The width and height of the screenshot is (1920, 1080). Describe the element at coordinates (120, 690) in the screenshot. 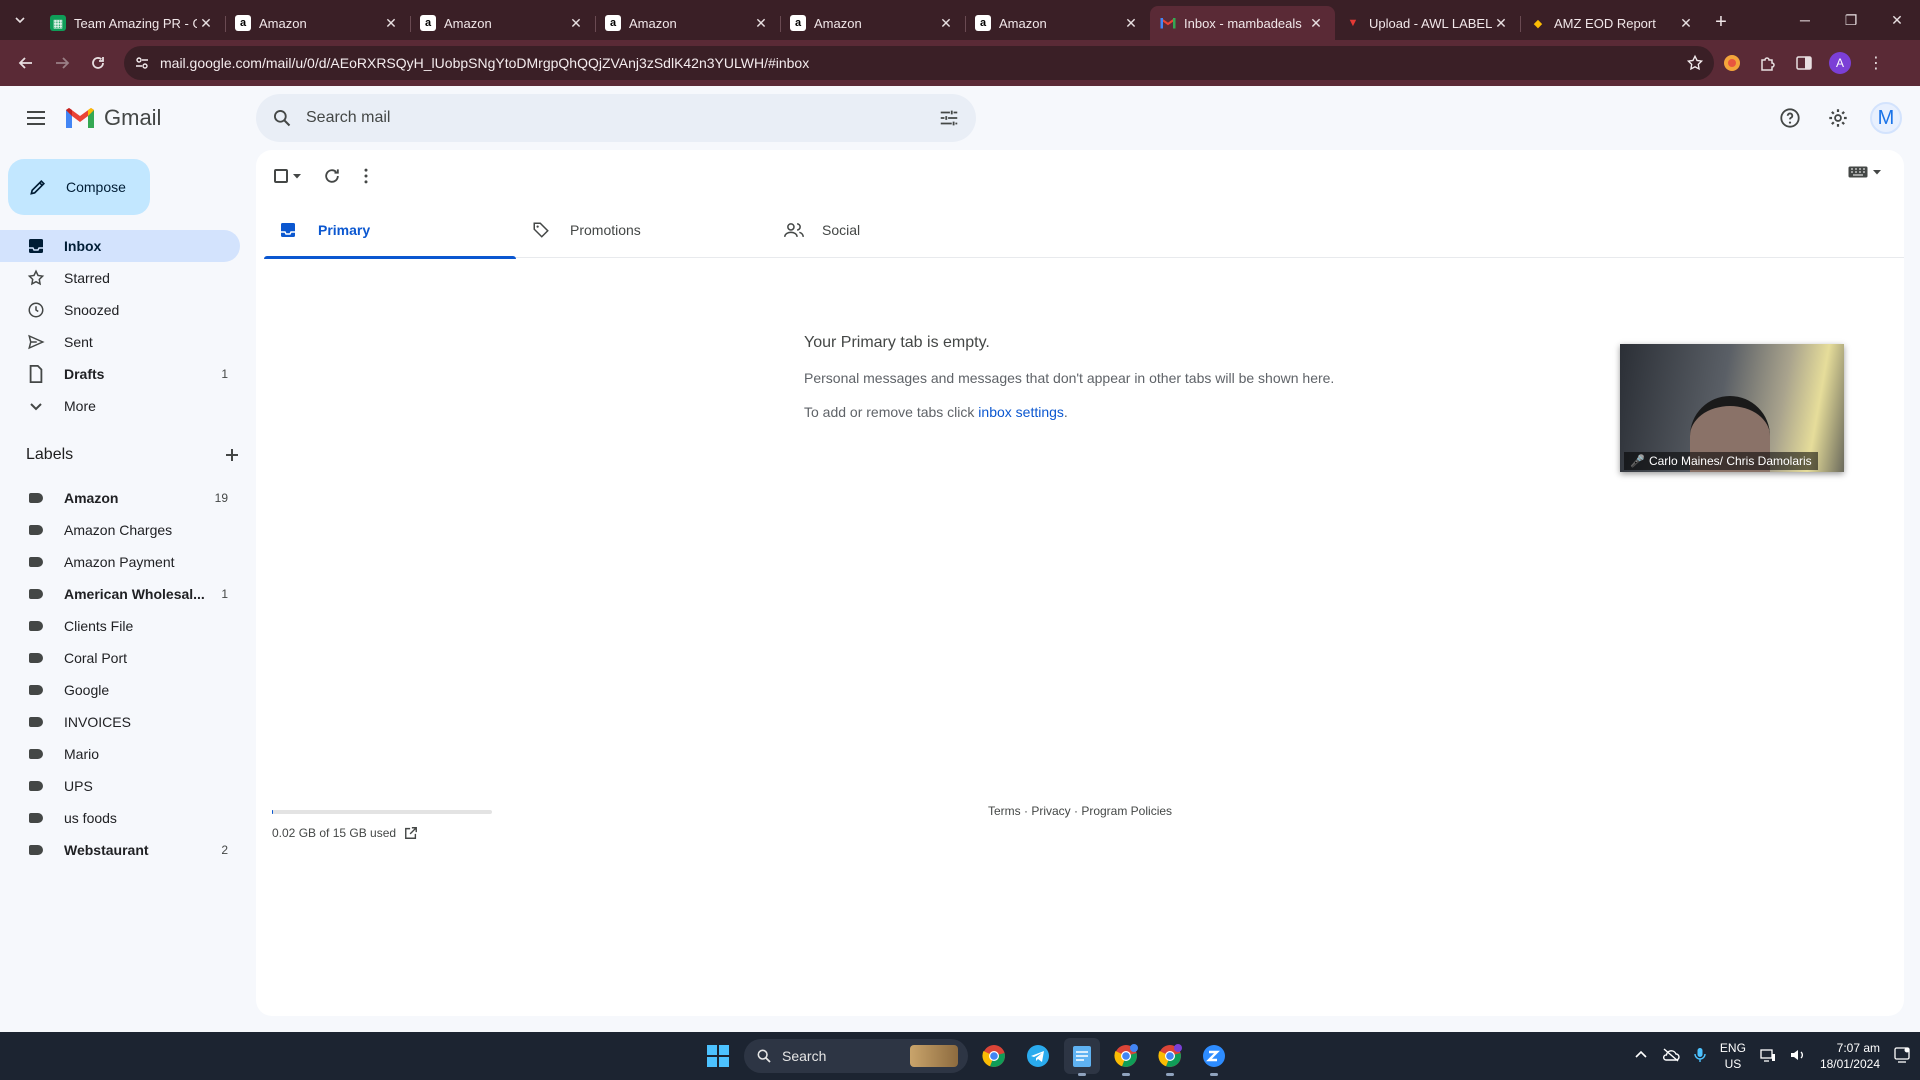

I see `label-item: Google` at that location.